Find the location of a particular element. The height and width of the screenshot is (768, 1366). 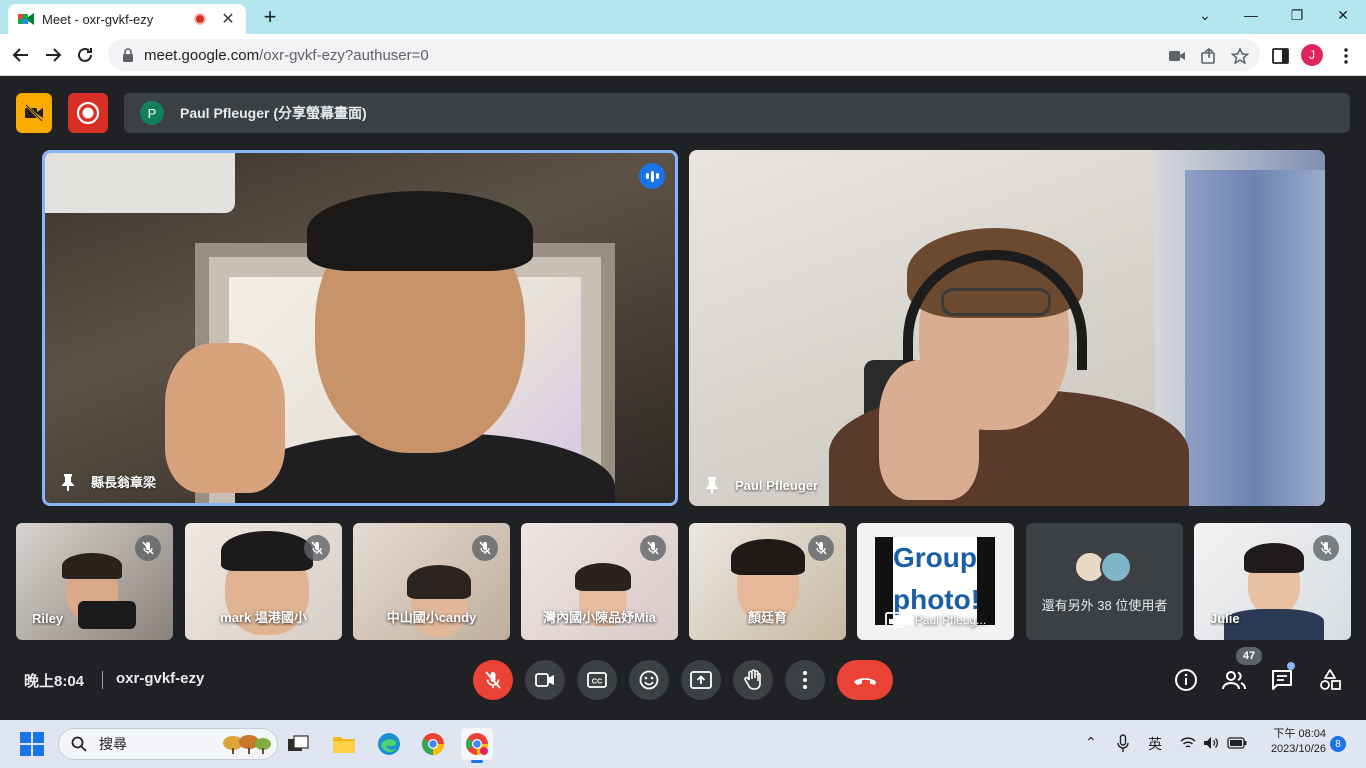

participant-thumb-riley: Riley is located at coordinates (94, 581).